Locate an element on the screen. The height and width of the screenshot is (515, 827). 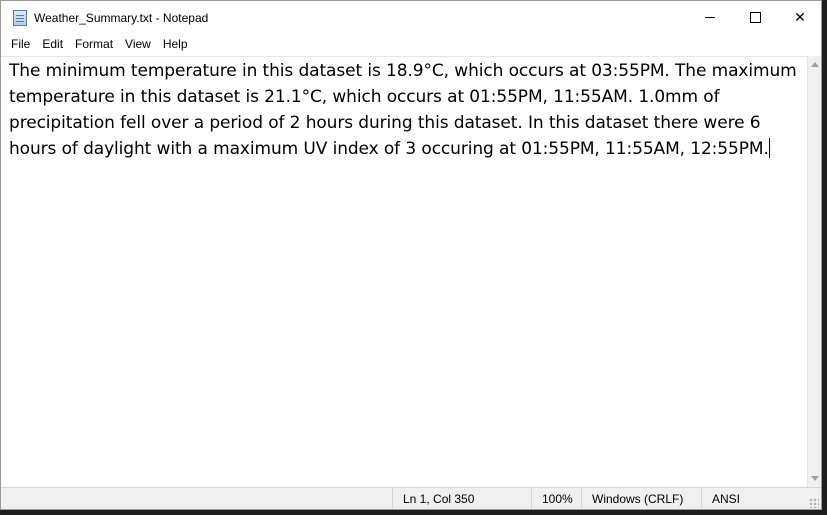
menu-edit: Edit is located at coordinates (52, 44).